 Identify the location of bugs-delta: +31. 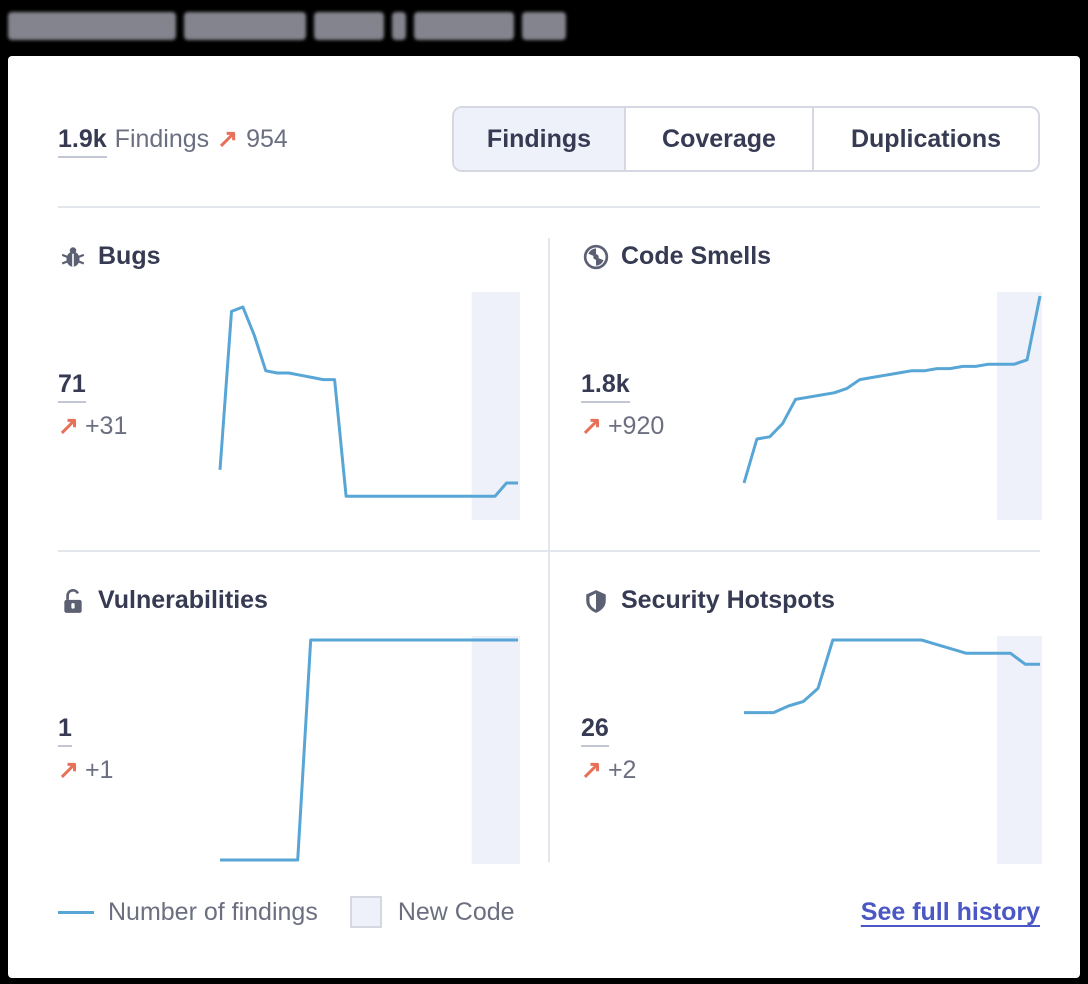
(106, 425).